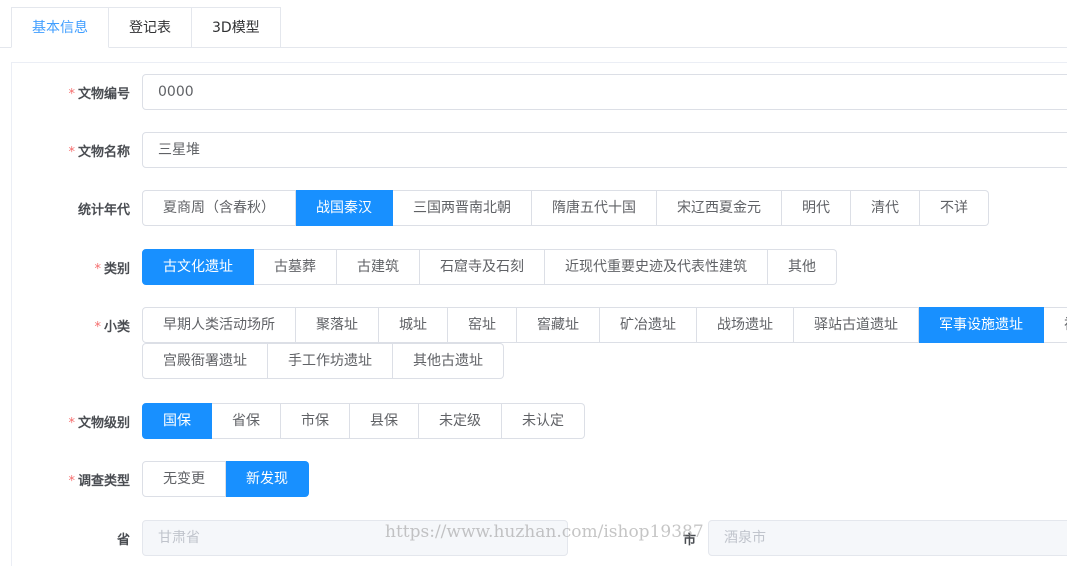  What do you see at coordinates (885, 208) in the screenshot?
I see `era-option: 清代` at bounding box center [885, 208].